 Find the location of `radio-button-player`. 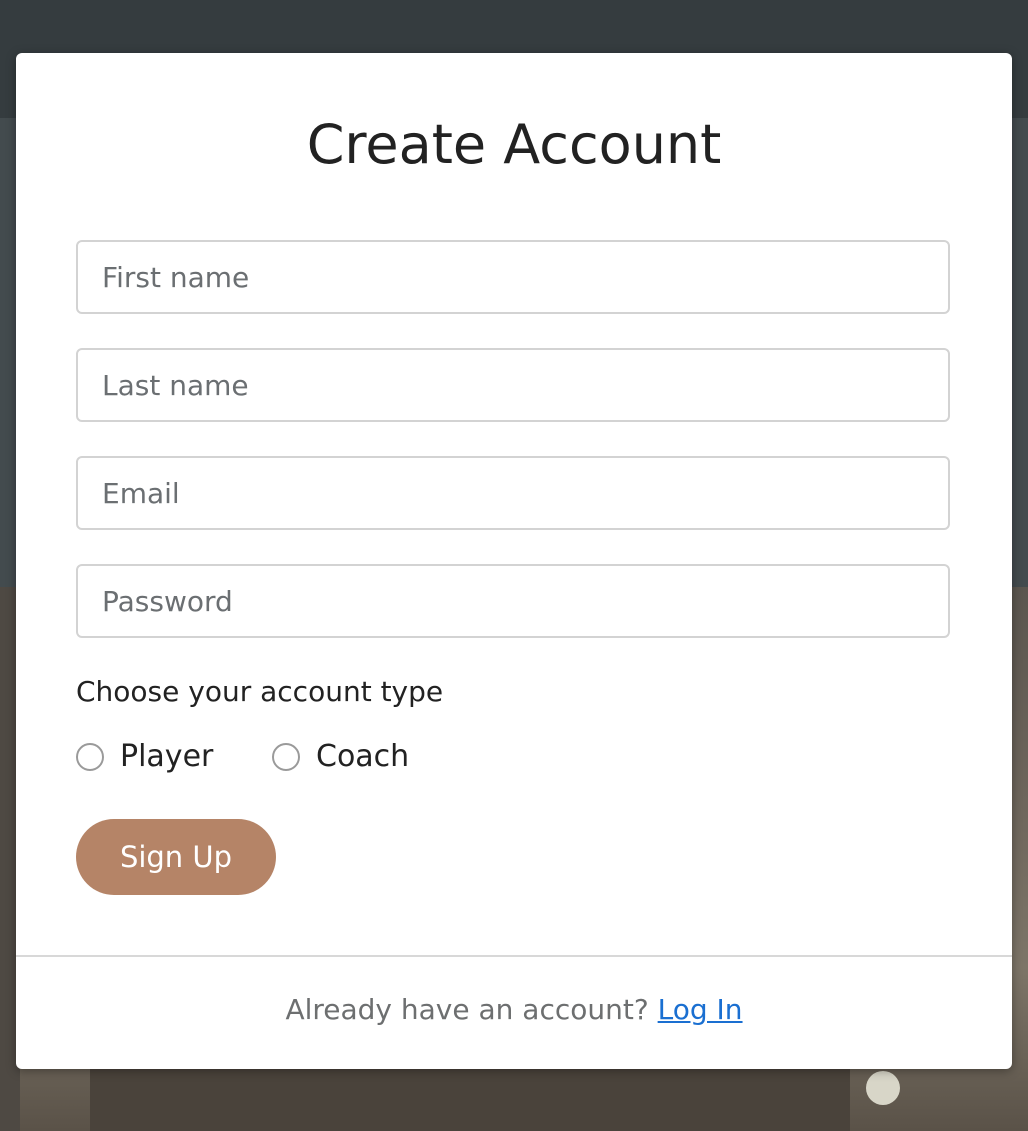

radio-button-player is located at coordinates (90, 756).